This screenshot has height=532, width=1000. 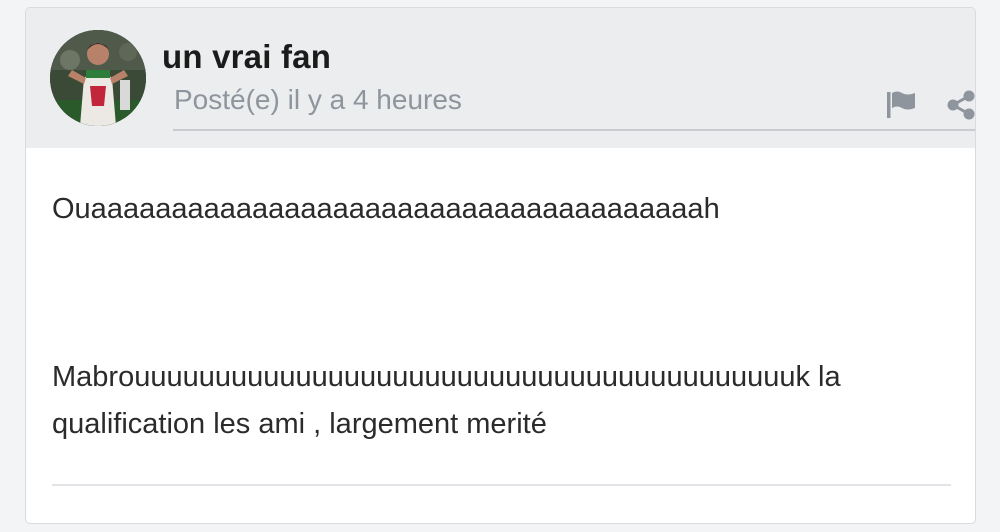 What do you see at coordinates (501, 485) in the screenshot?
I see `post-divider` at bounding box center [501, 485].